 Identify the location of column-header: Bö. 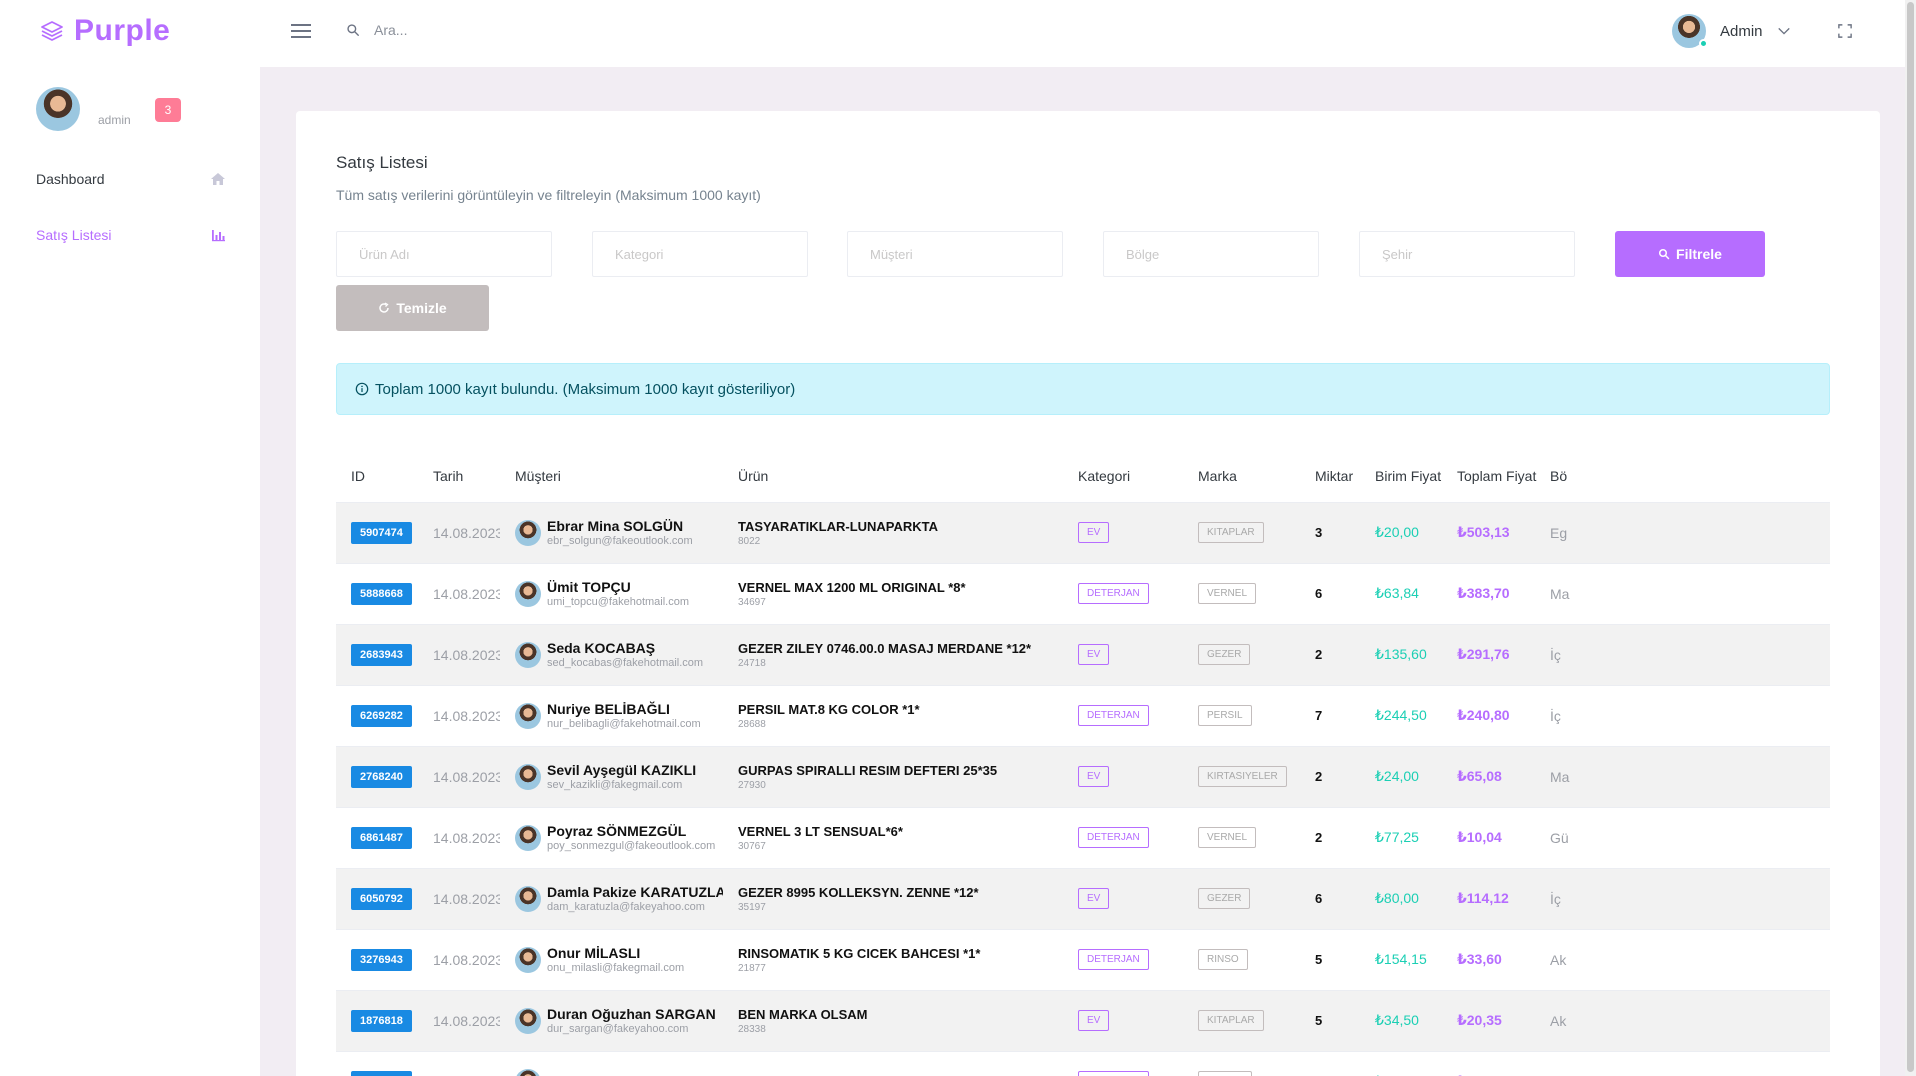
(1682, 477).